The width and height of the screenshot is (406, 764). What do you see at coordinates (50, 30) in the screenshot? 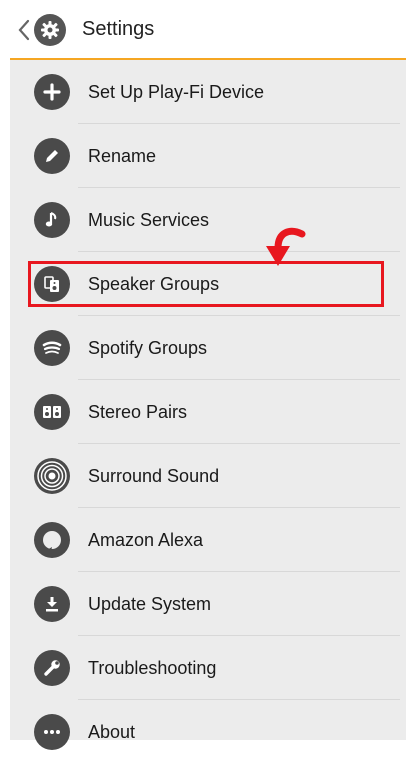
I see `gear-icon` at bounding box center [50, 30].